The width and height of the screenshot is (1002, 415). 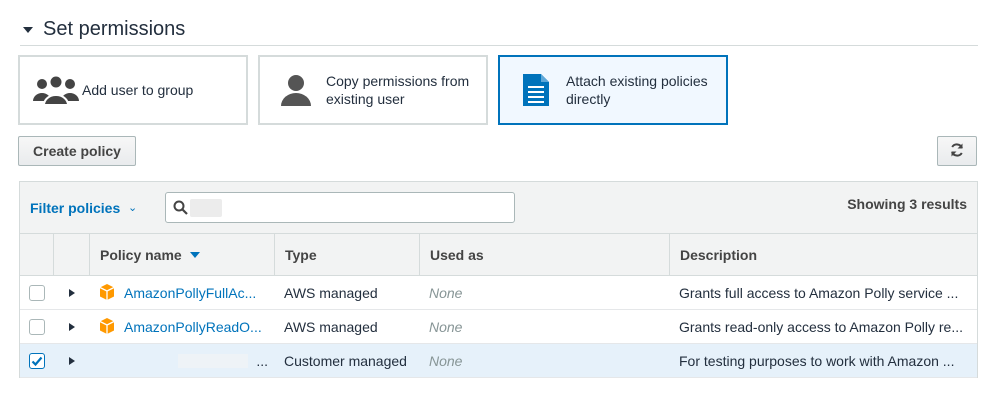 I want to click on redacted-policy-name, so click(x=213, y=361).